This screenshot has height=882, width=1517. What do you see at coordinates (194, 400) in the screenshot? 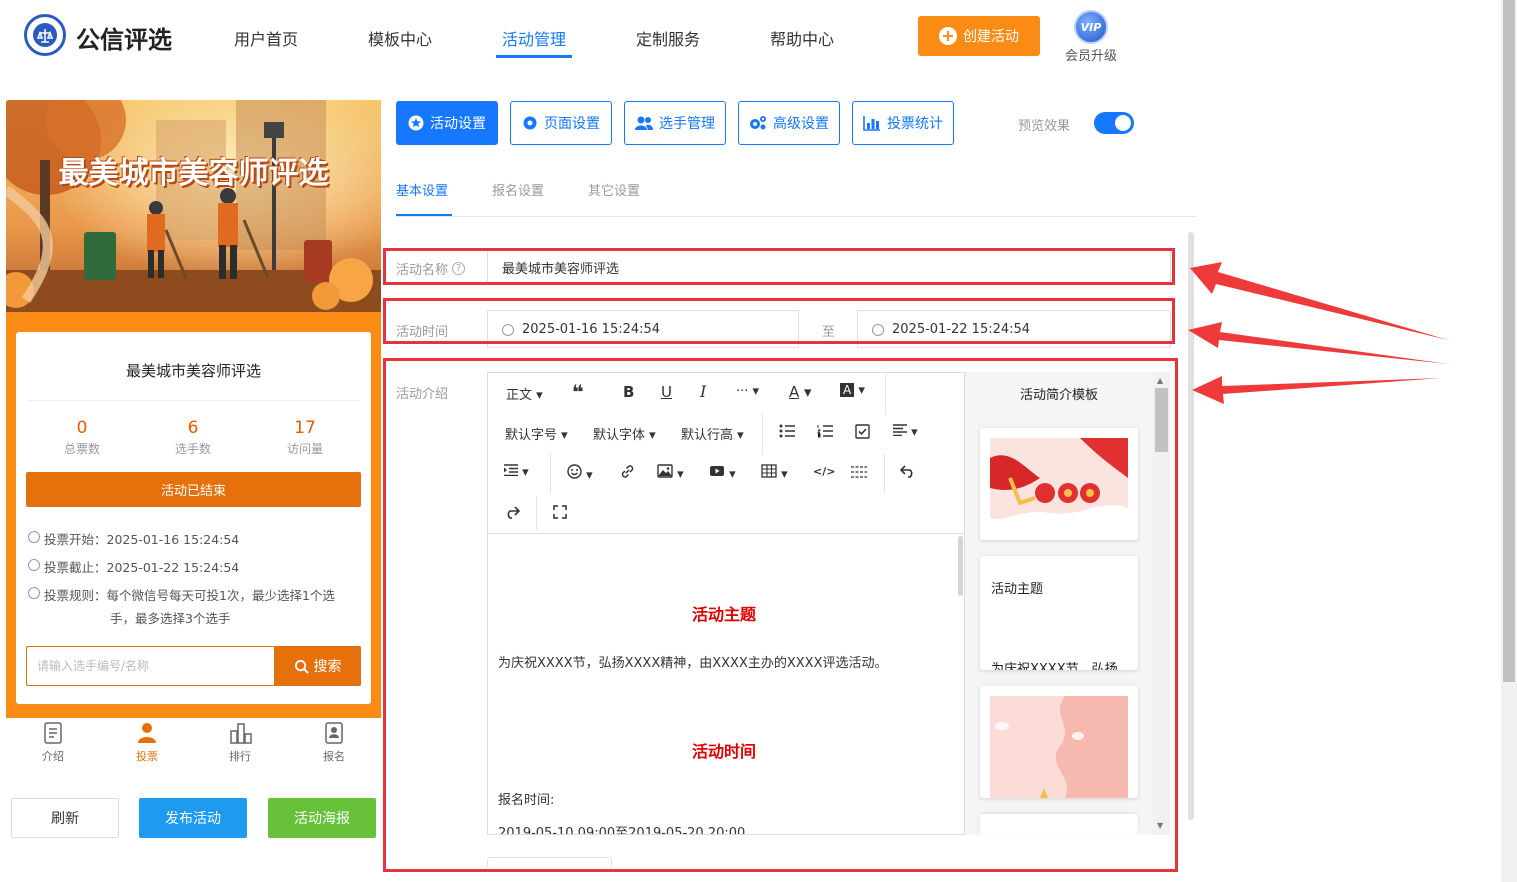
I see `card-divider` at bounding box center [194, 400].